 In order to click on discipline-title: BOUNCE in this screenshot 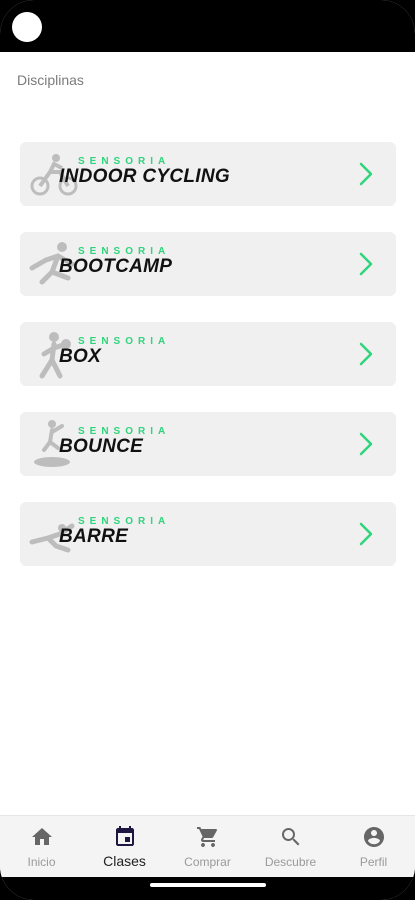, I will do `click(101, 446)`.